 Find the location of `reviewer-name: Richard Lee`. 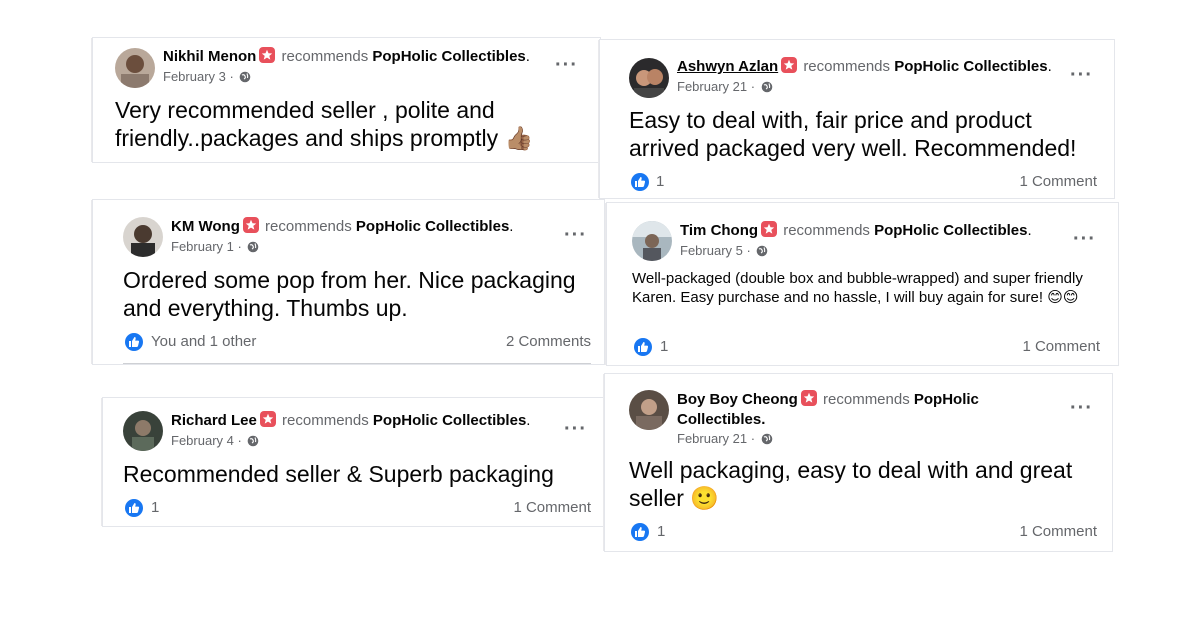

reviewer-name: Richard Lee is located at coordinates (214, 420).